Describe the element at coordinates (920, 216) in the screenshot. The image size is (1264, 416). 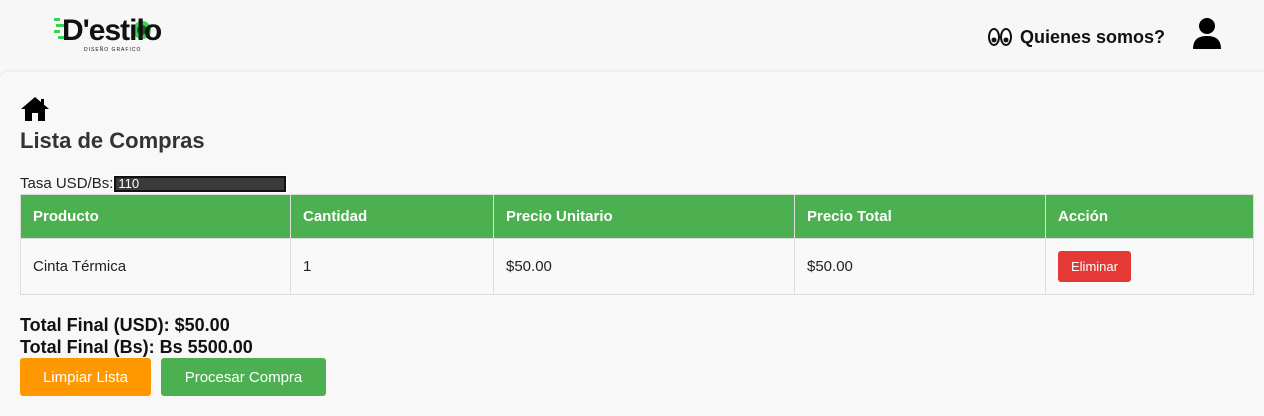
I see `header-precio-total: Precio Total` at that location.